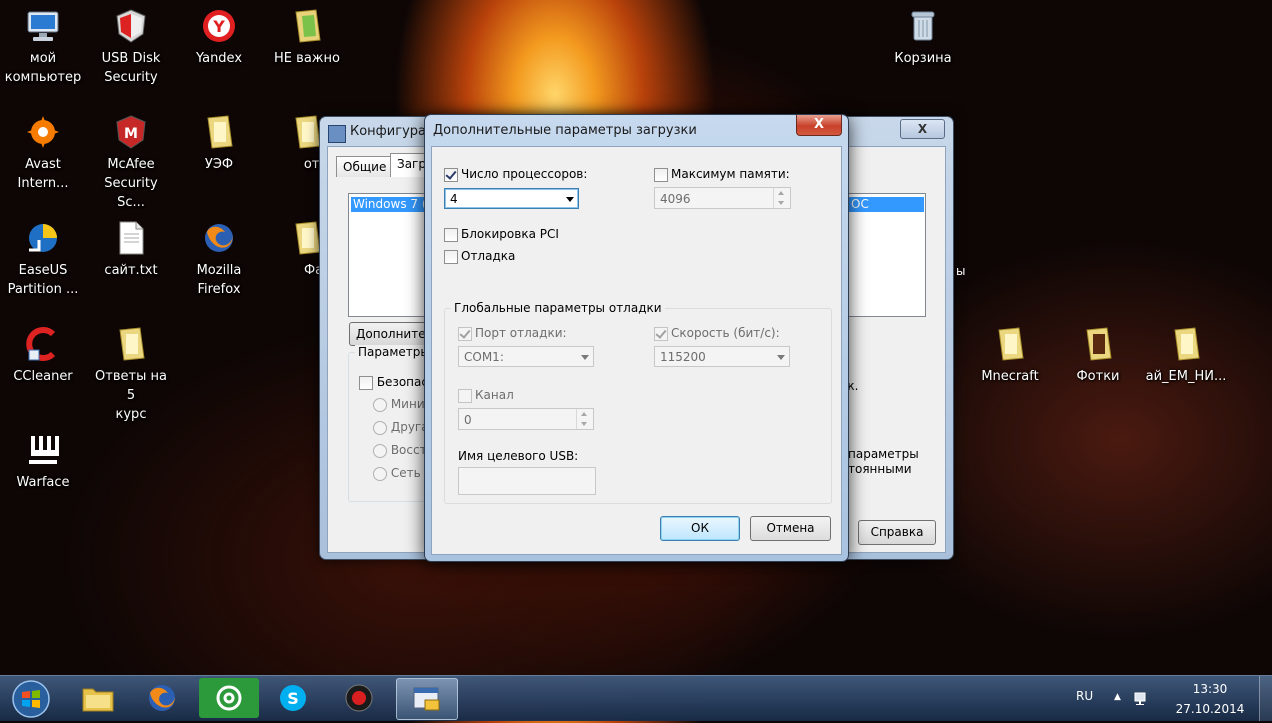 This screenshot has height=723, width=1272. What do you see at coordinates (526, 356) in the screenshot?
I see `debug-port-select: COM1:` at bounding box center [526, 356].